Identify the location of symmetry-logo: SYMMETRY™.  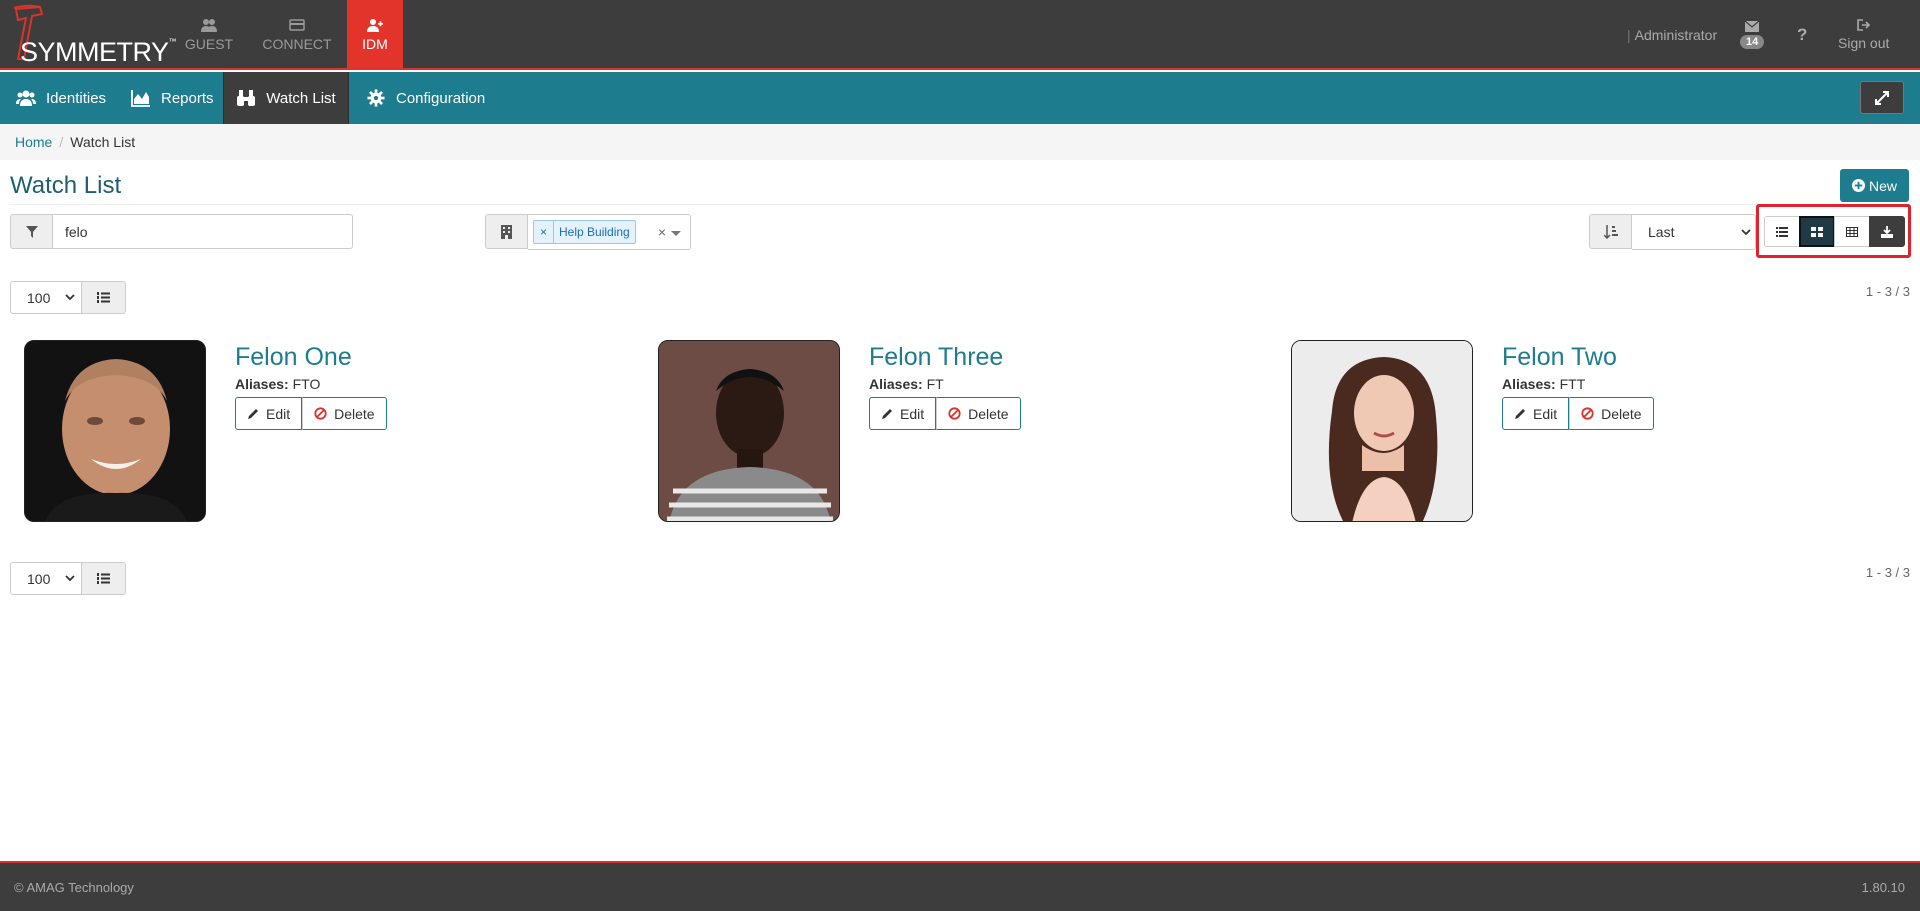
(91, 35).